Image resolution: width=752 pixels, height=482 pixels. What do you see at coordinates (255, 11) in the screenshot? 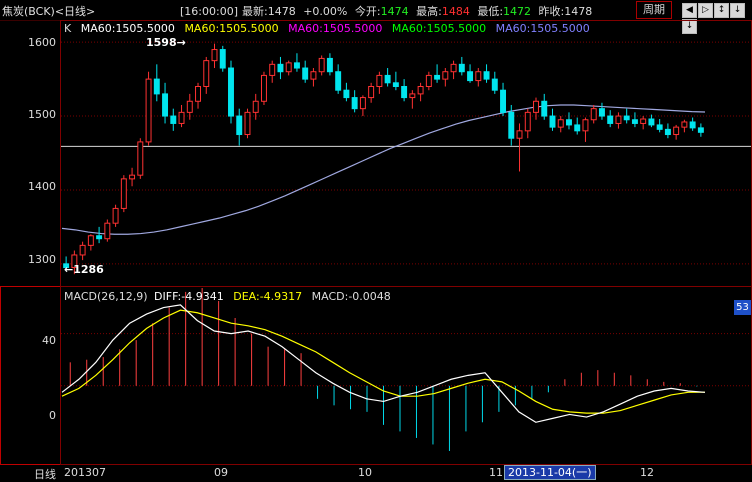
I see `latest-label: 最新:` at bounding box center [255, 11].